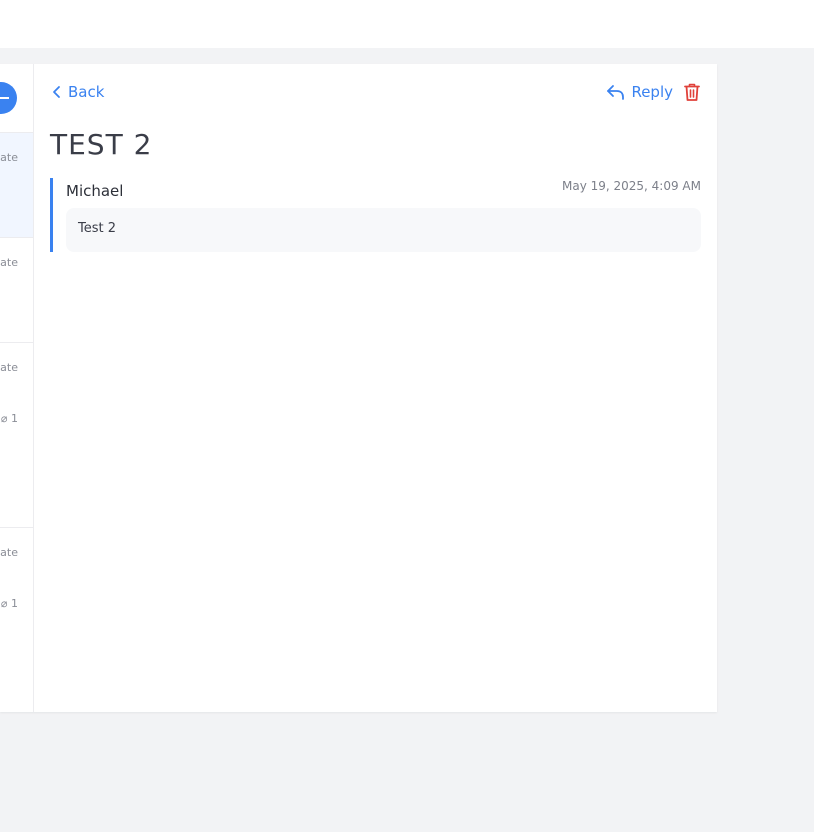 This screenshot has height=832, width=814. I want to click on back-button: Back, so click(78, 92).